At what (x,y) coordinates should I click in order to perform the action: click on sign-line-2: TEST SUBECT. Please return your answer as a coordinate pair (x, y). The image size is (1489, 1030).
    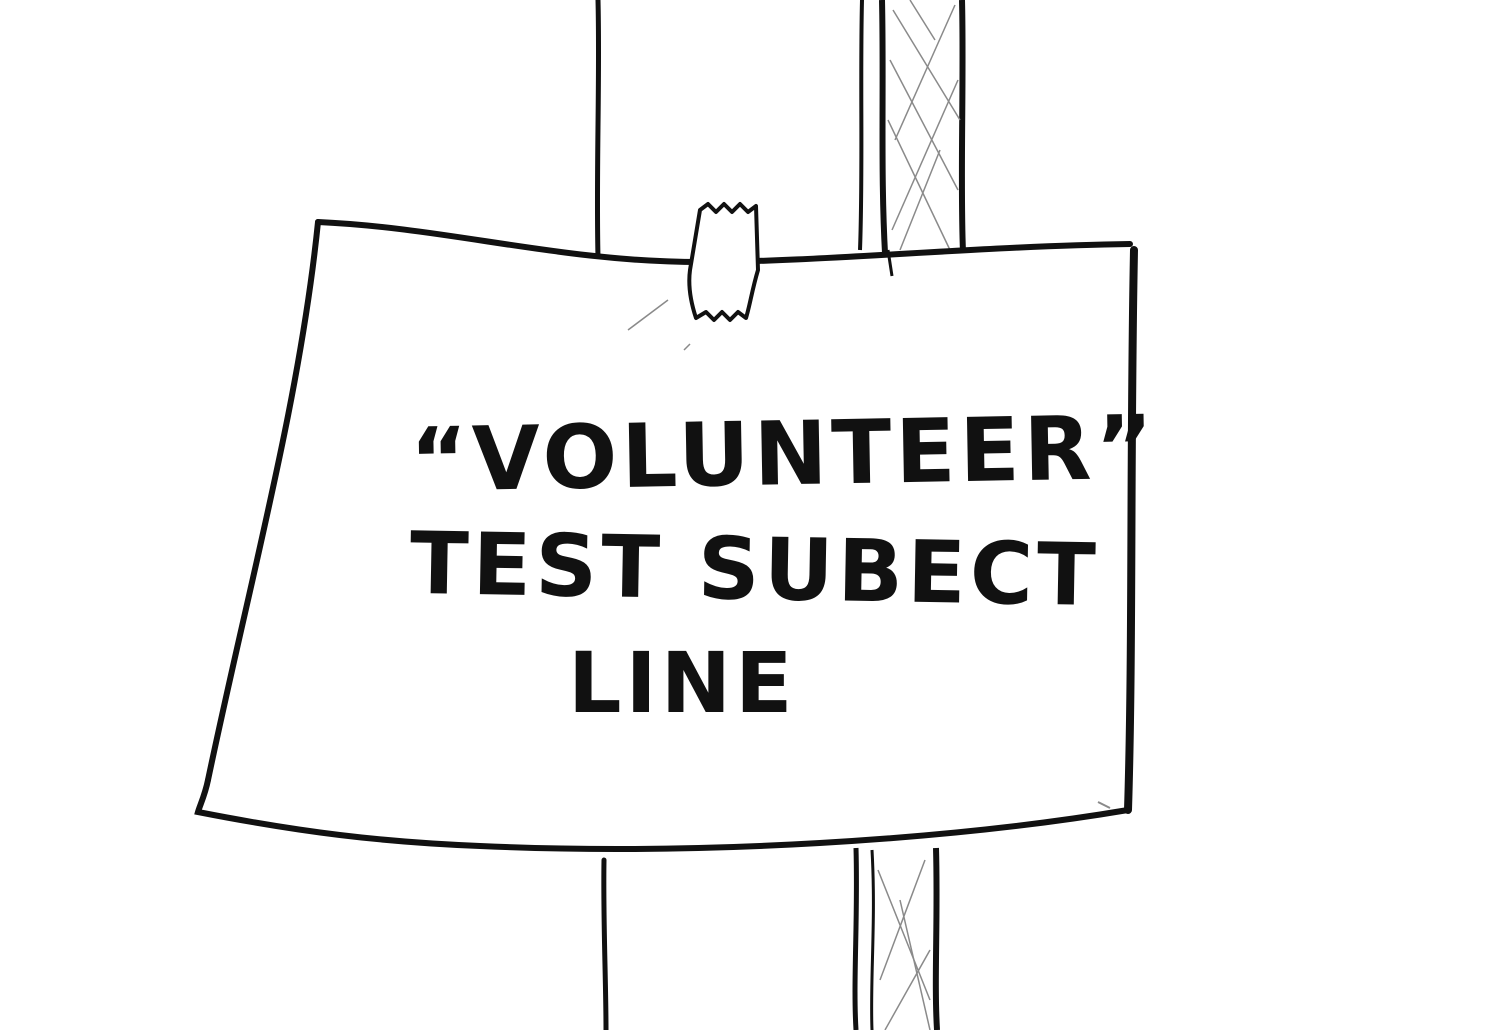
    Looking at the image, I should click on (754, 570).